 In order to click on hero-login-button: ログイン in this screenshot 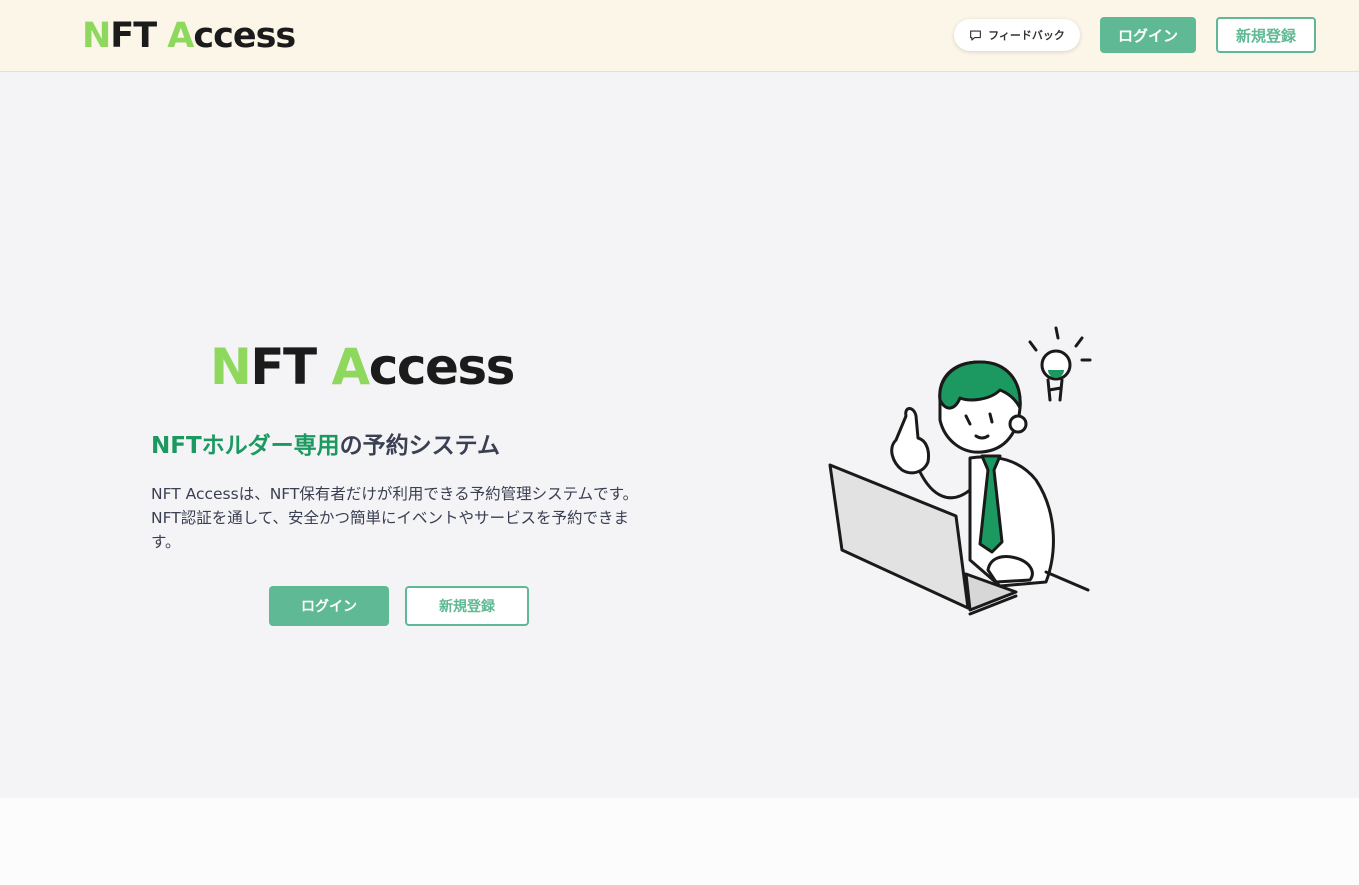, I will do `click(329, 606)`.